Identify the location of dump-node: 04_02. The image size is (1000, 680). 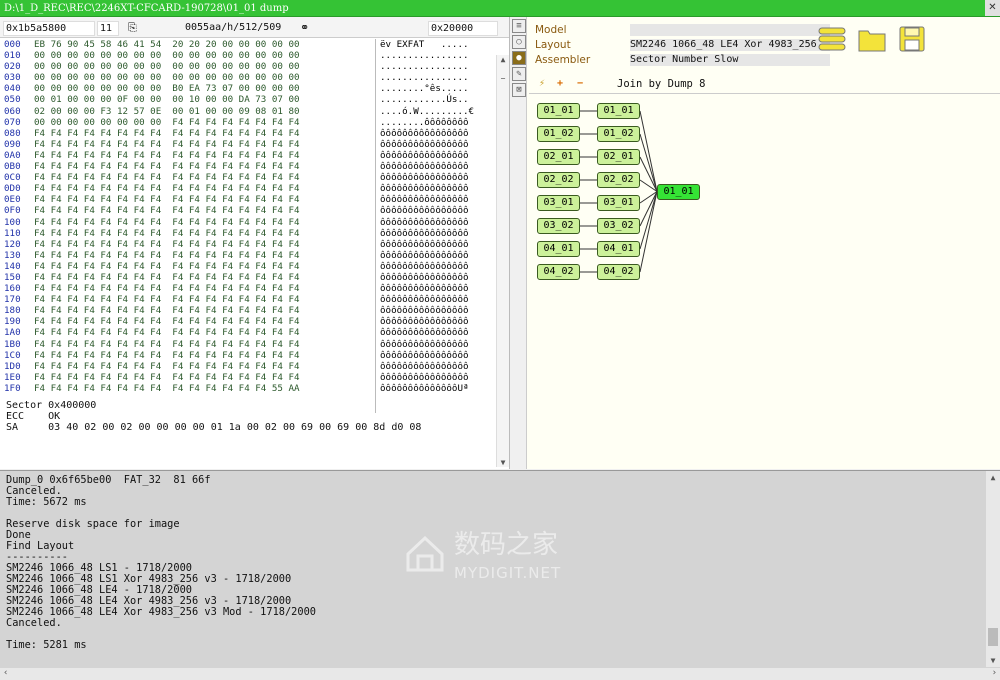
(618, 272).